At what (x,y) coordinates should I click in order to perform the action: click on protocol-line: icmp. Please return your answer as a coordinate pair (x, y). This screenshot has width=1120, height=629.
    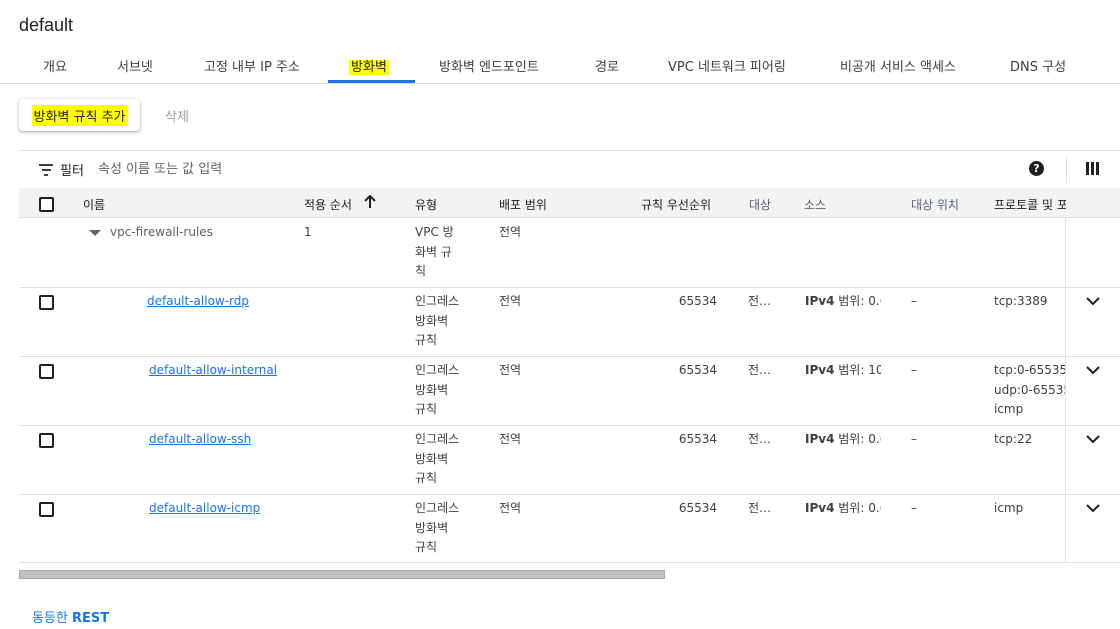
    Looking at the image, I should click on (1009, 508).